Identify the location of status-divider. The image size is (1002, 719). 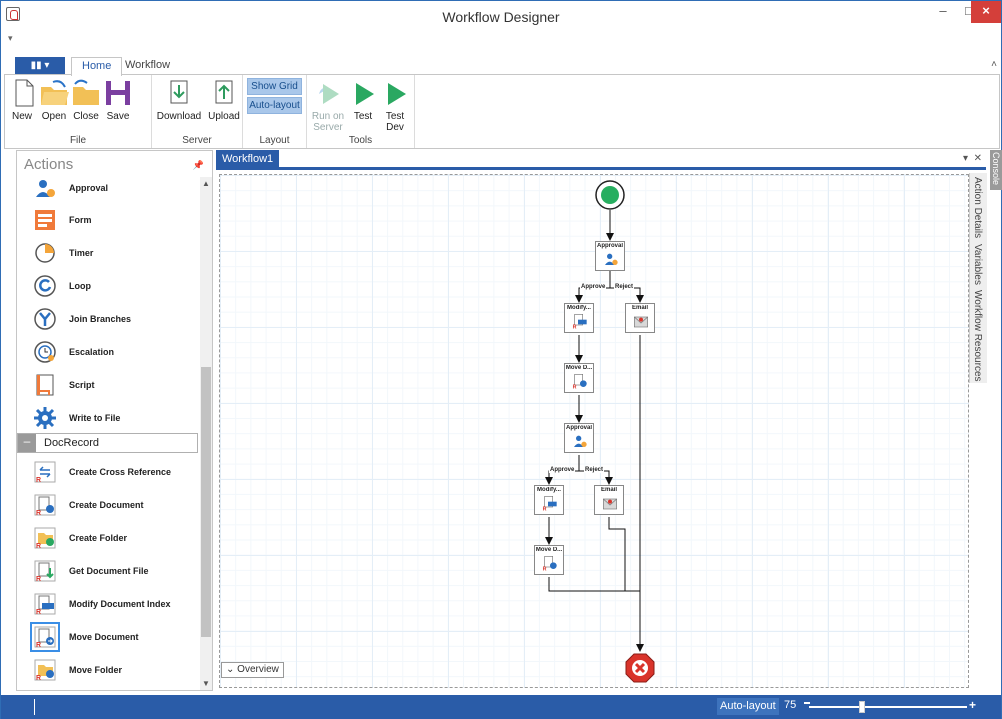
(34, 707).